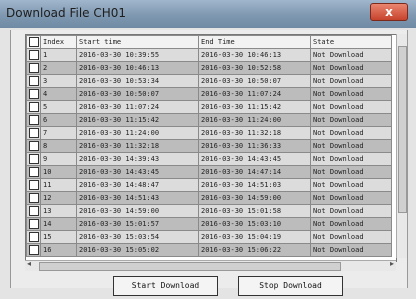 Image resolution: width=416 pixels, height=299 pixels. I want to click on cell-end-time: 2016-03-30 11:15:42, so click(254, 107).